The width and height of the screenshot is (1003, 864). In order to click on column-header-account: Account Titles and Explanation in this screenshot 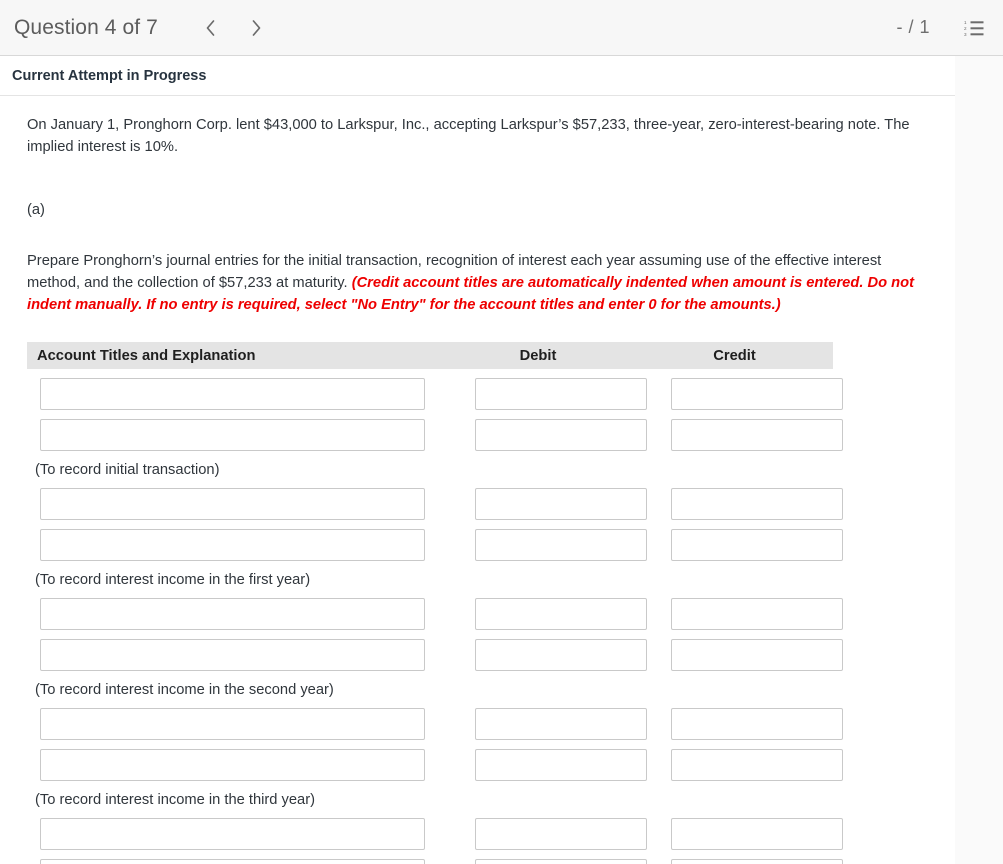, I will do `click(146, 355)`.